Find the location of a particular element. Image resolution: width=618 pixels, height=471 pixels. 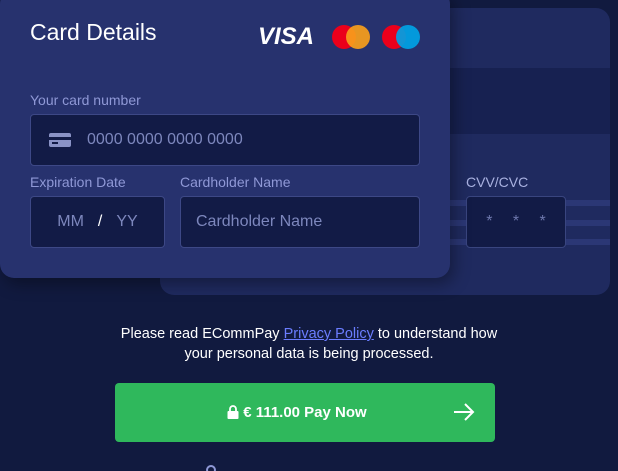

cardholder-placeholder: Cardholder Name is located at coordinates (259, 221).